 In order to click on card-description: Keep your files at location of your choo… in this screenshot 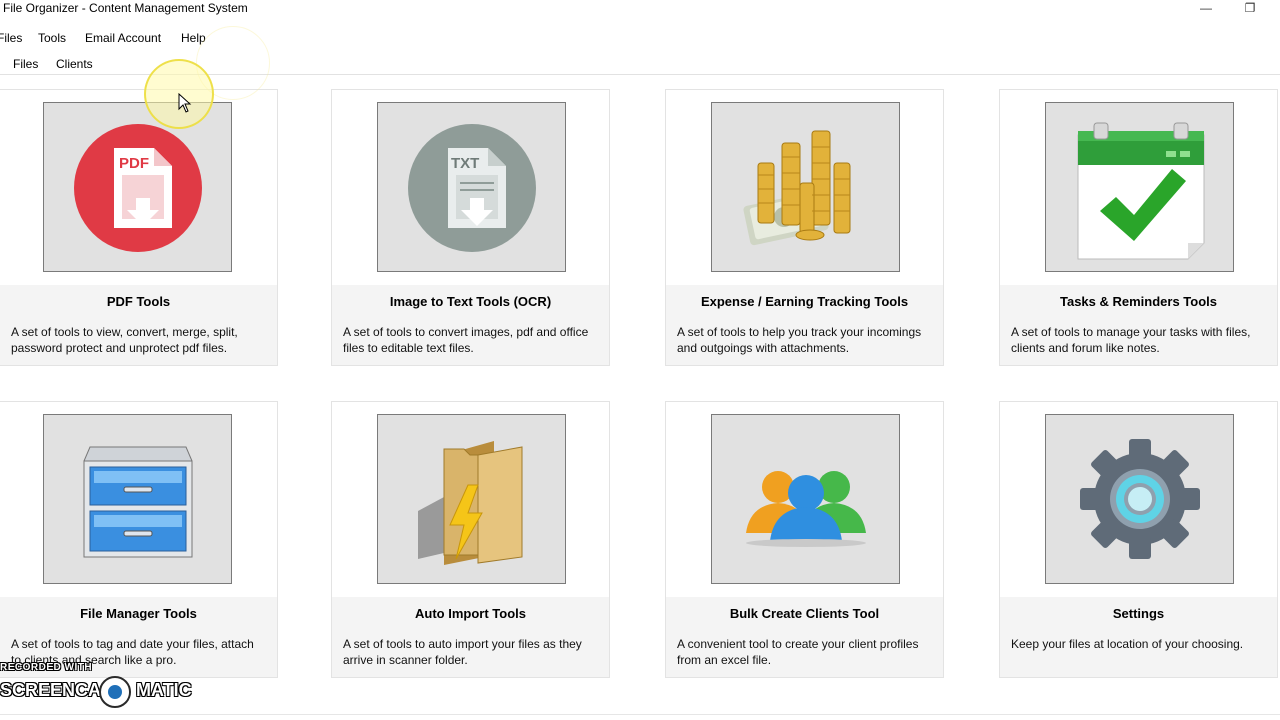, I will do `click(1127, 644)`.